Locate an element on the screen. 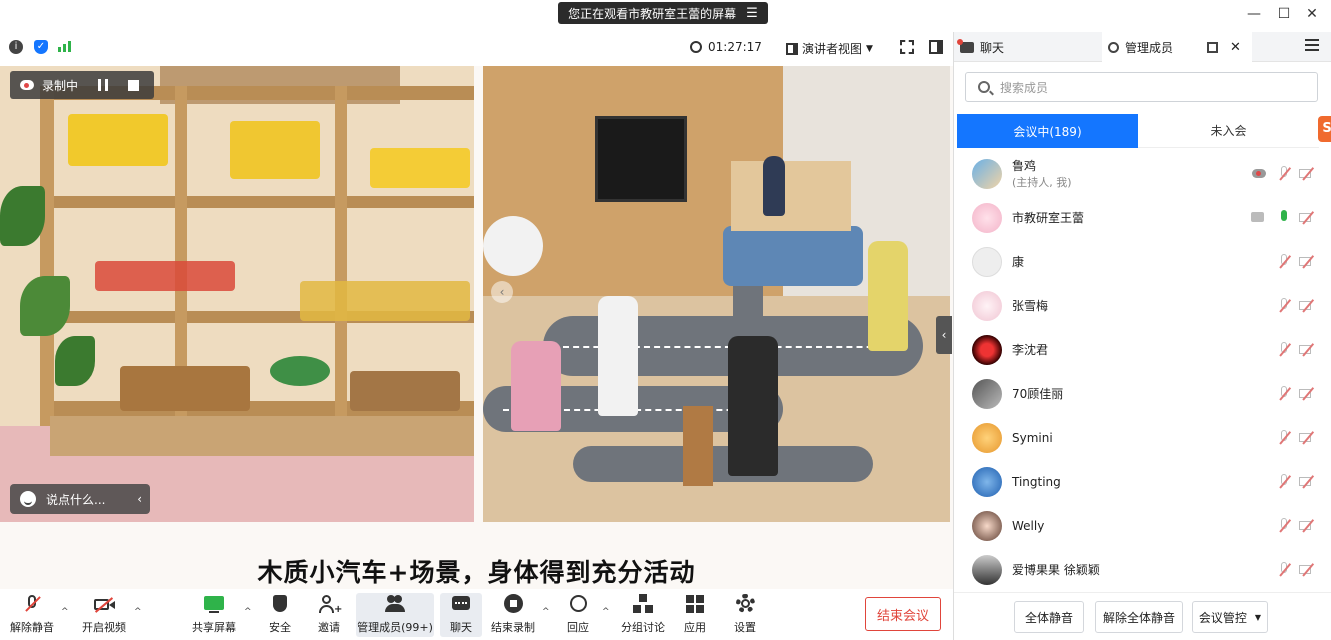  breakout-button: 分组讨论 is located at coordinates (643, 615).